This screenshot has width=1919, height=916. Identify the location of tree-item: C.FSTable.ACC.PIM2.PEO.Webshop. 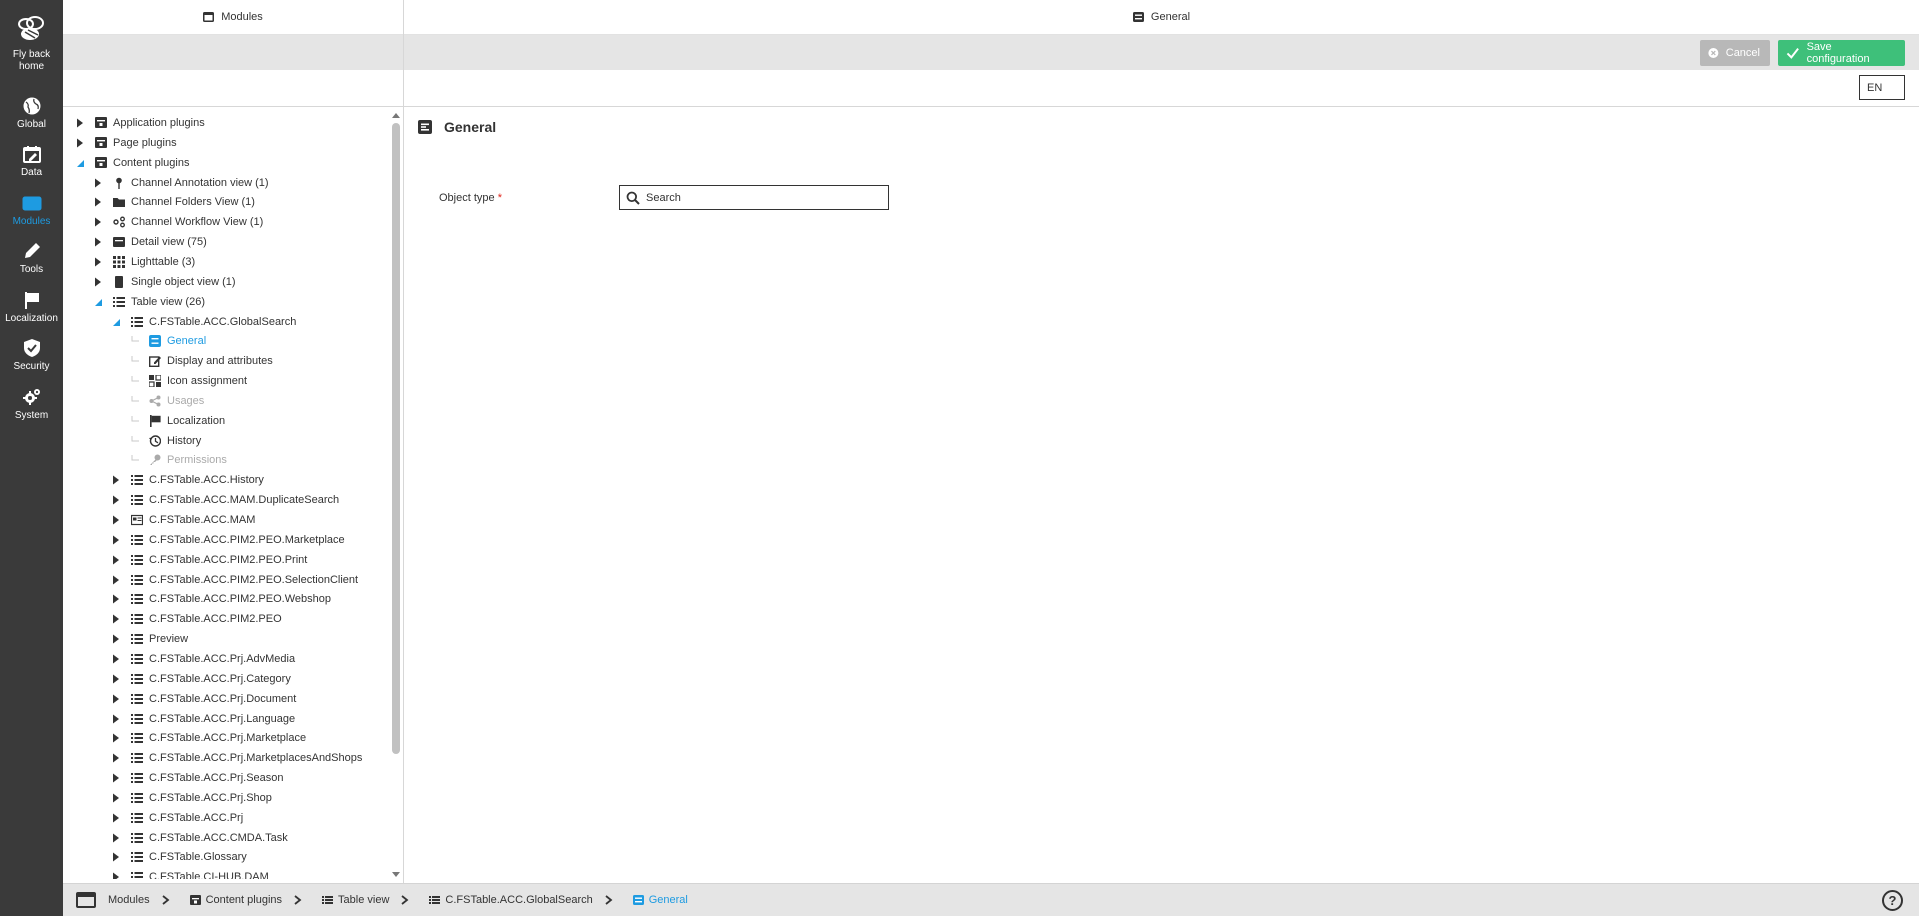
(221, 599).